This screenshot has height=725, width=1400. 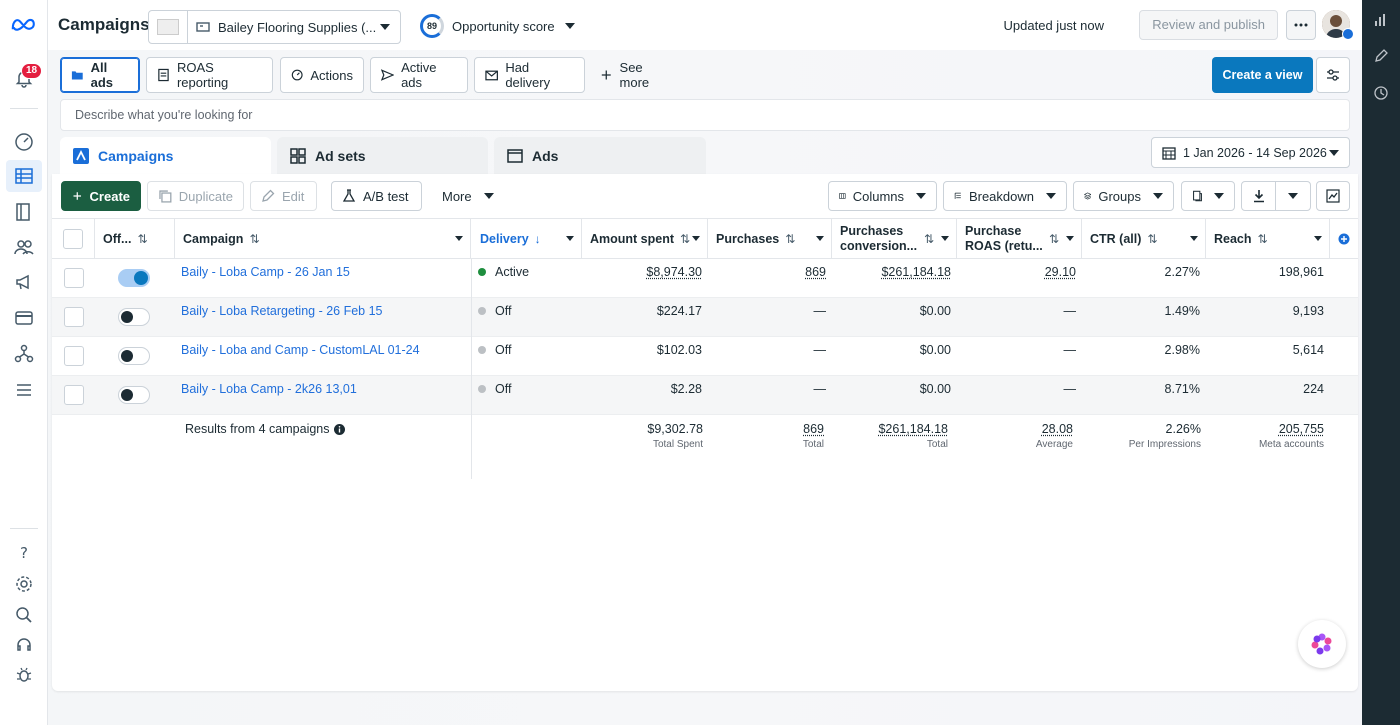 What do you see at coordinates (135, 239) in the screenshot?
I see `column-header-off-on: Off... ⇅` at bounding box center [135, 239].